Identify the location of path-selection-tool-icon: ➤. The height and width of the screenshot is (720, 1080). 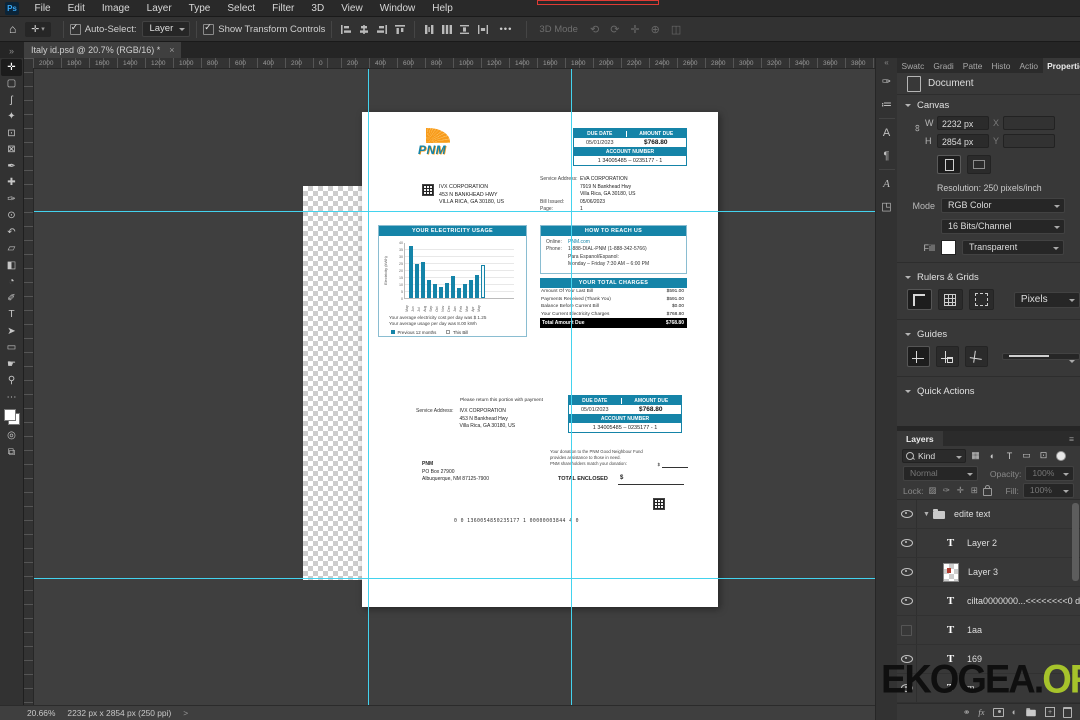
(11, 331).